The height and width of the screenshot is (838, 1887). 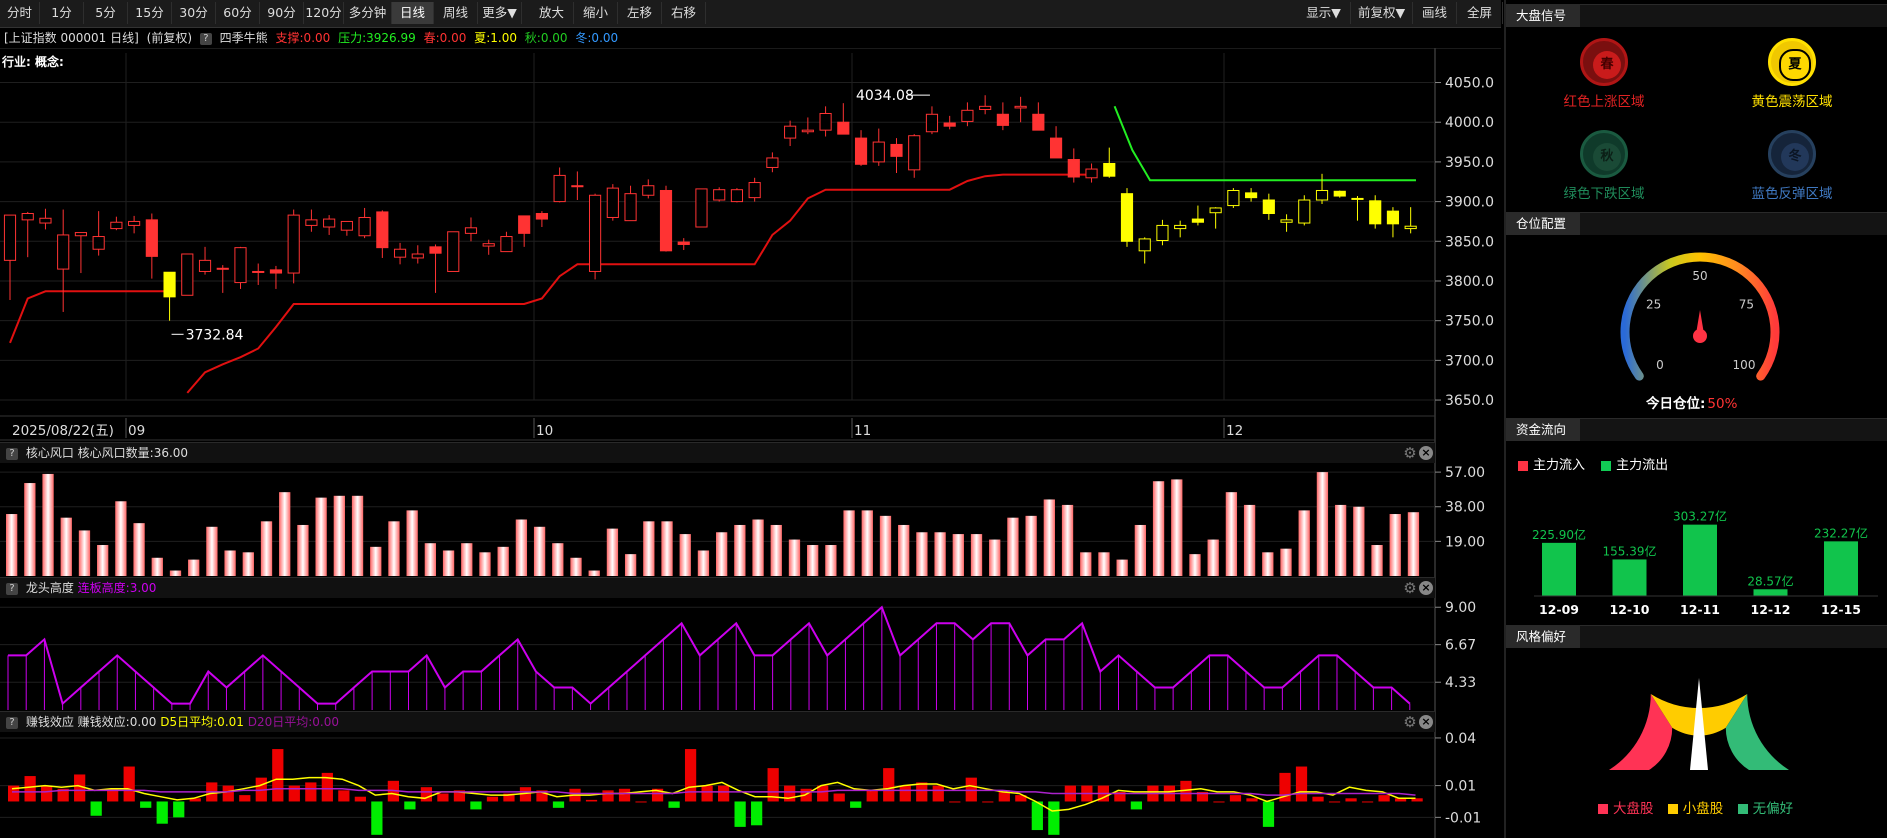 I want to click on toolbar-button-11: 更多▼, so click(x=500, y=13).